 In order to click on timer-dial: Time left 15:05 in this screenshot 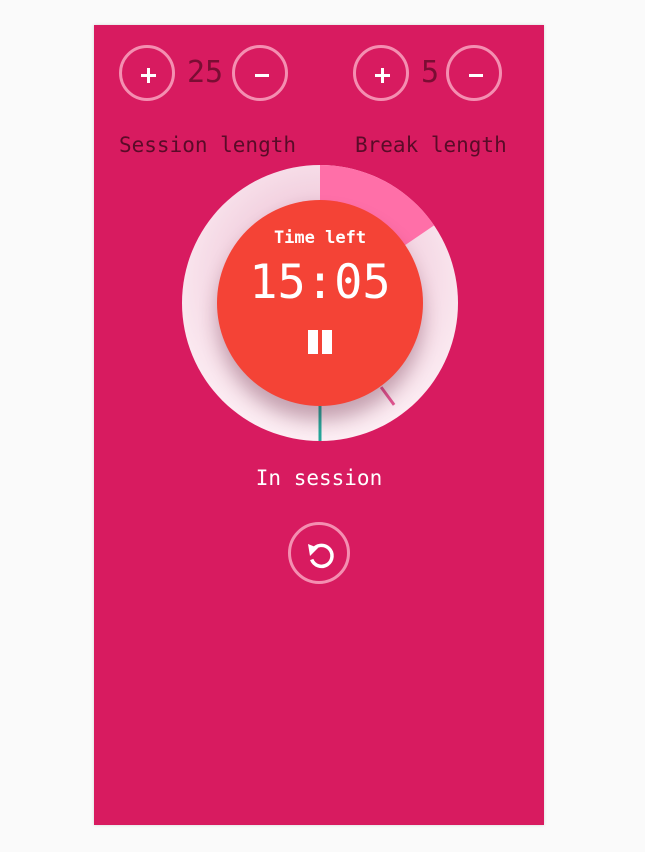, I will do `click(320, 303)`.